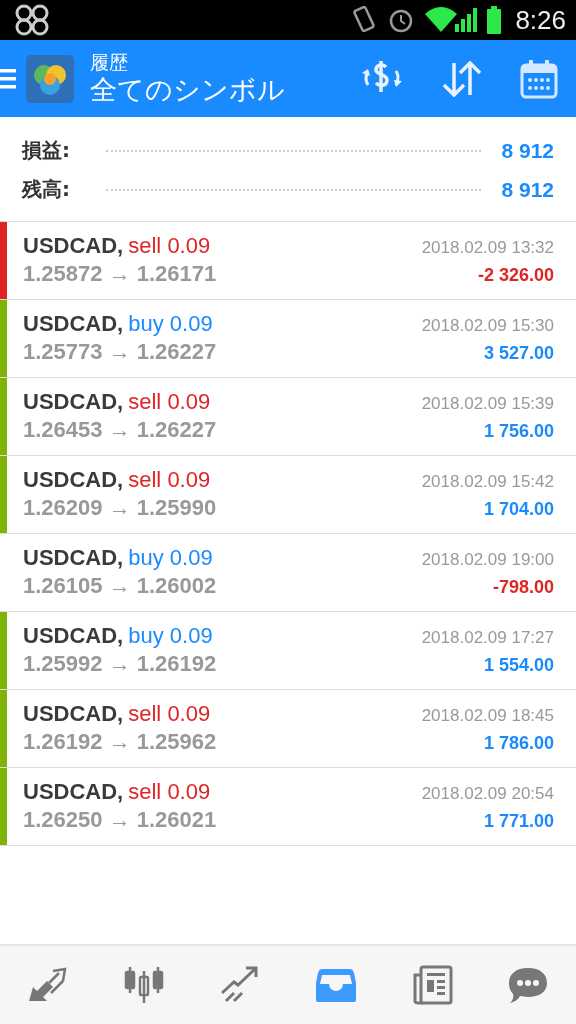  What do you see at coordinates (120, 586) in the screenshot?
I see `trade-prices: 1.26105 → 1.26002` at bounding box center [120, 586].